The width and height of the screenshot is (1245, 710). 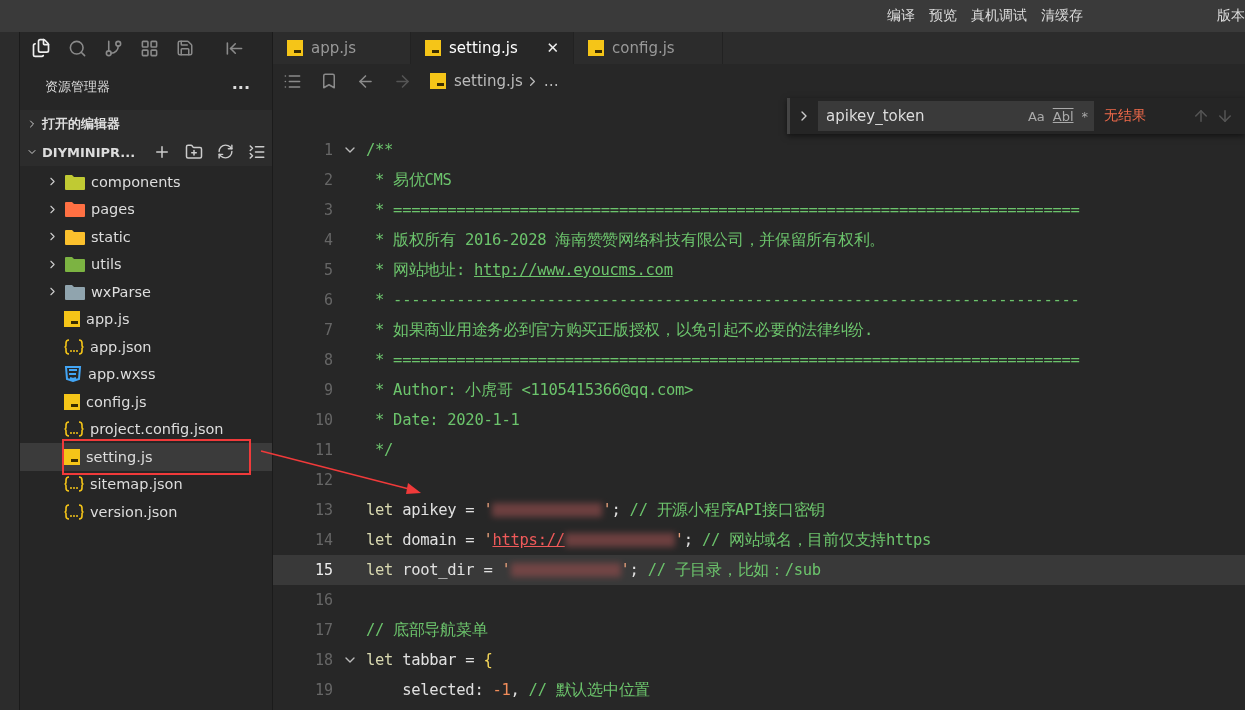 What do you see at coordinates (552, 48) in the screenshot?
I see `close-button: ✕` at bounding box center [552, 48].